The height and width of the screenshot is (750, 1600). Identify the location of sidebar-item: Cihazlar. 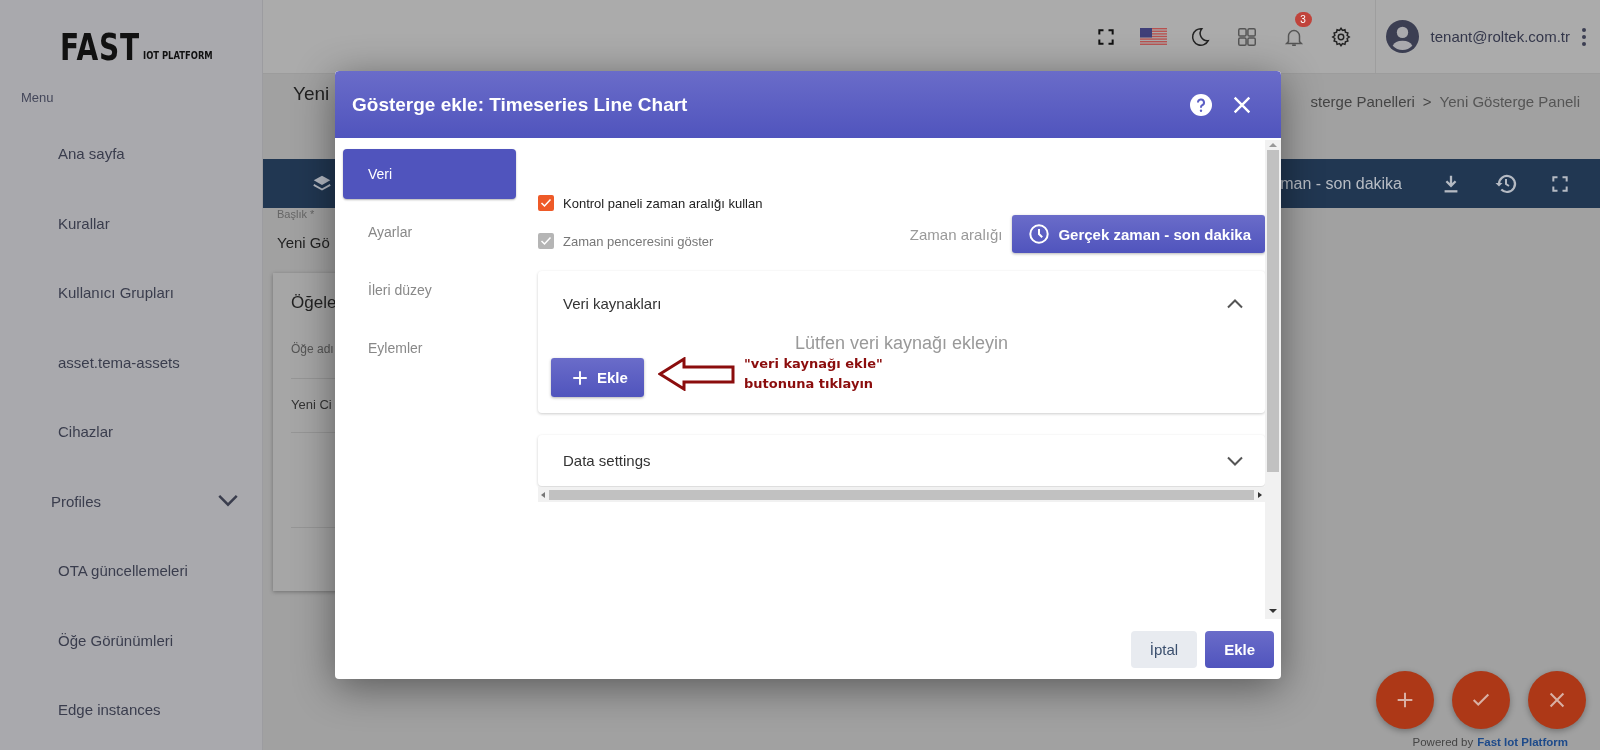
(131, 432).